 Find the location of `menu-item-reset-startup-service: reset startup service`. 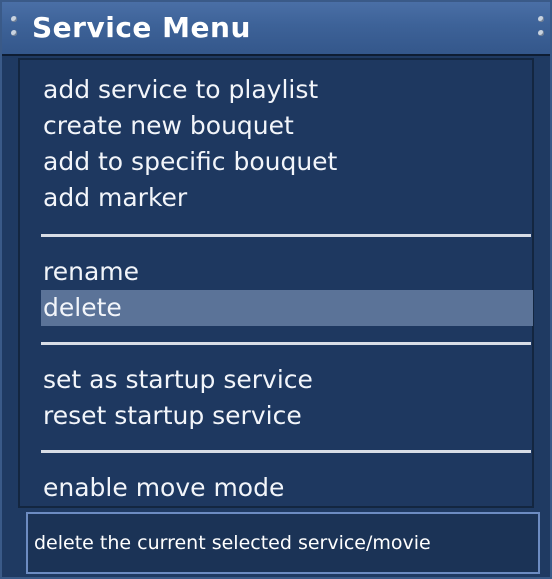

menu-item-reset-startup-service: reset startup service is located at coordinates (172, 416).